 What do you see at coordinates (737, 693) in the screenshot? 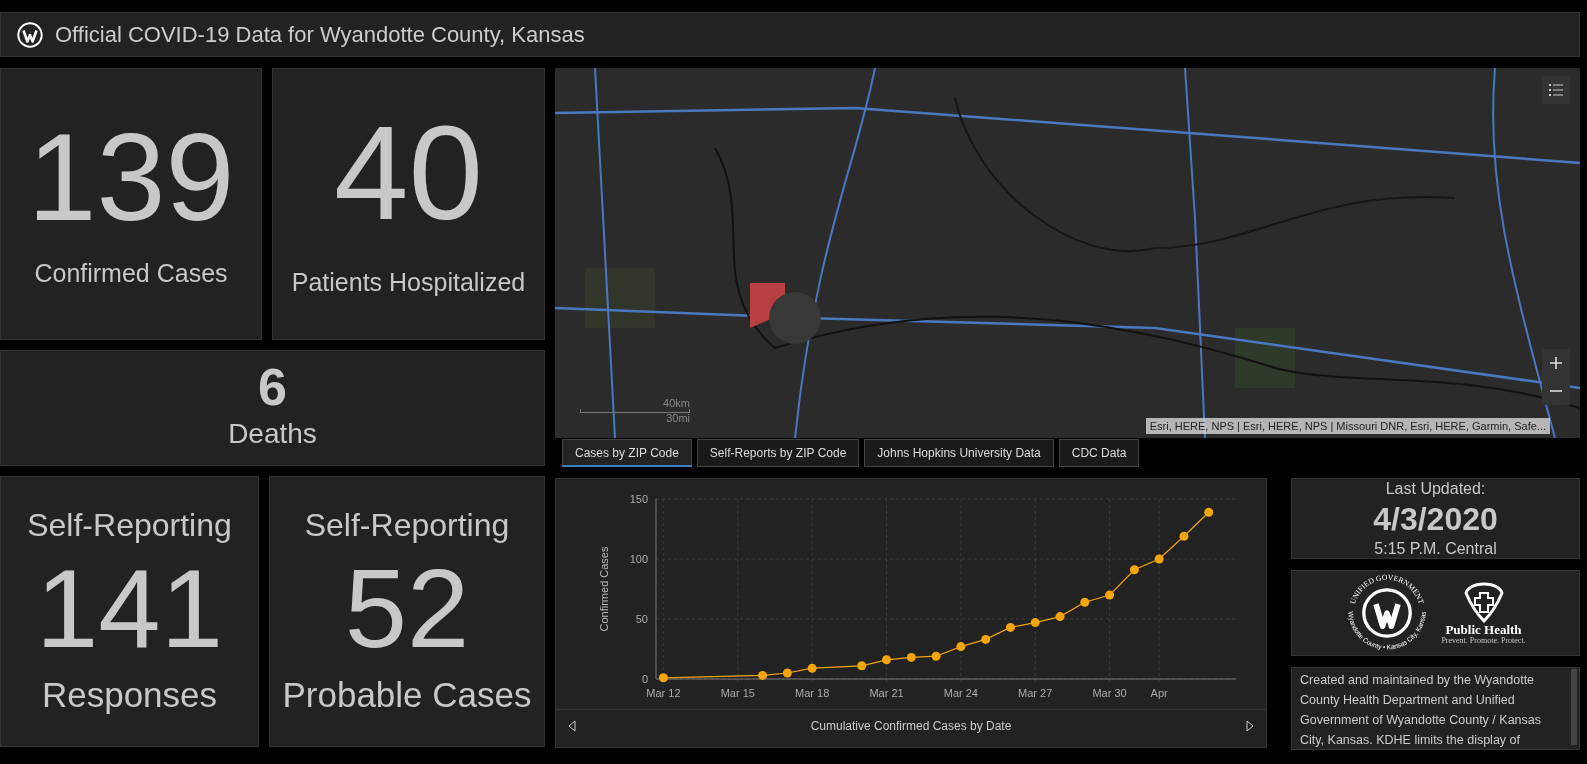
I see `axis-tick-label: Mar 15` at bounding box center [737, 693].